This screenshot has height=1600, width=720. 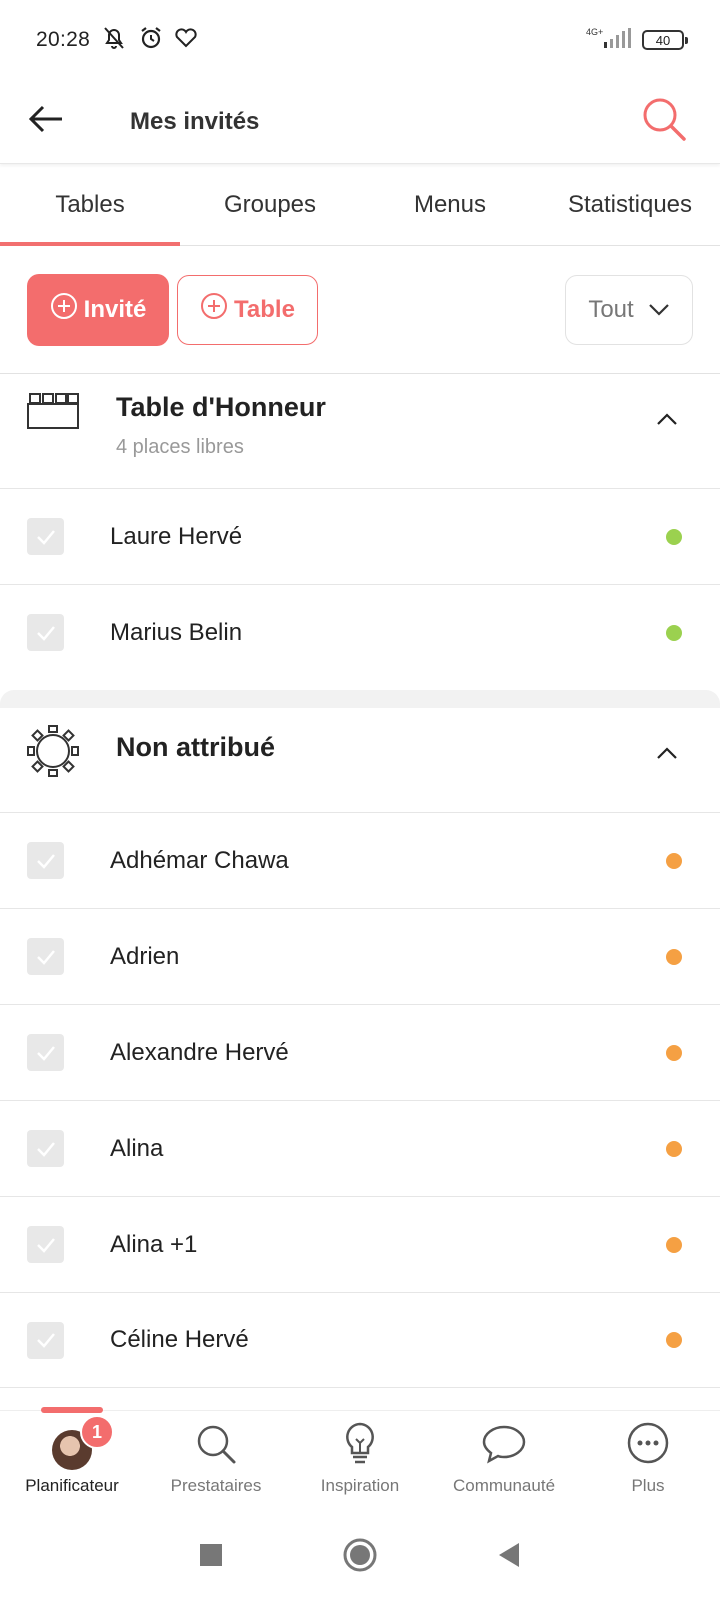 What do you see at coordinates (63, 39) in the screenshot?
I see `status-time: 20:28` at bounding box center [63, 39].